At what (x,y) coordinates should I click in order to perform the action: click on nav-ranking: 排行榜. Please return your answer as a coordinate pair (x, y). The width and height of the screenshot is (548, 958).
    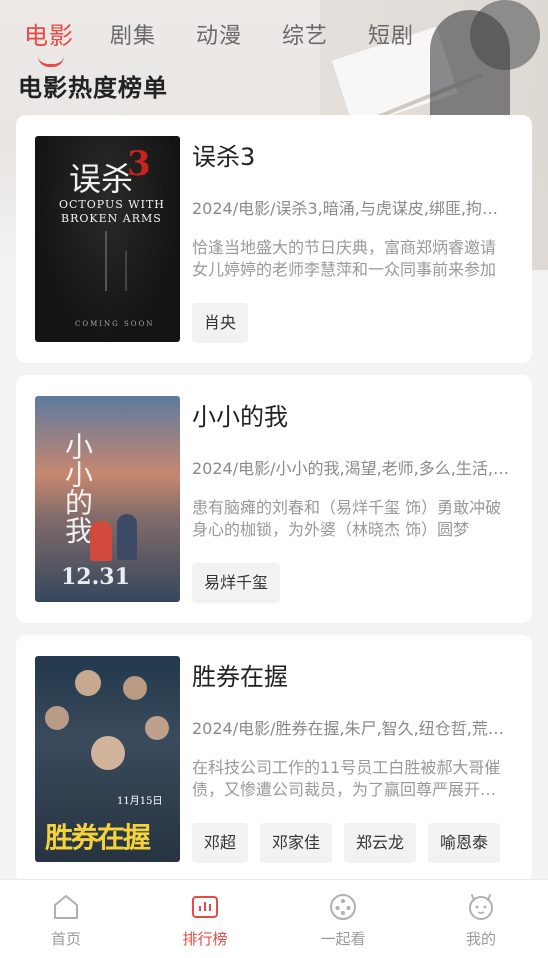
    Looking at the image, I should click on (205, 918).